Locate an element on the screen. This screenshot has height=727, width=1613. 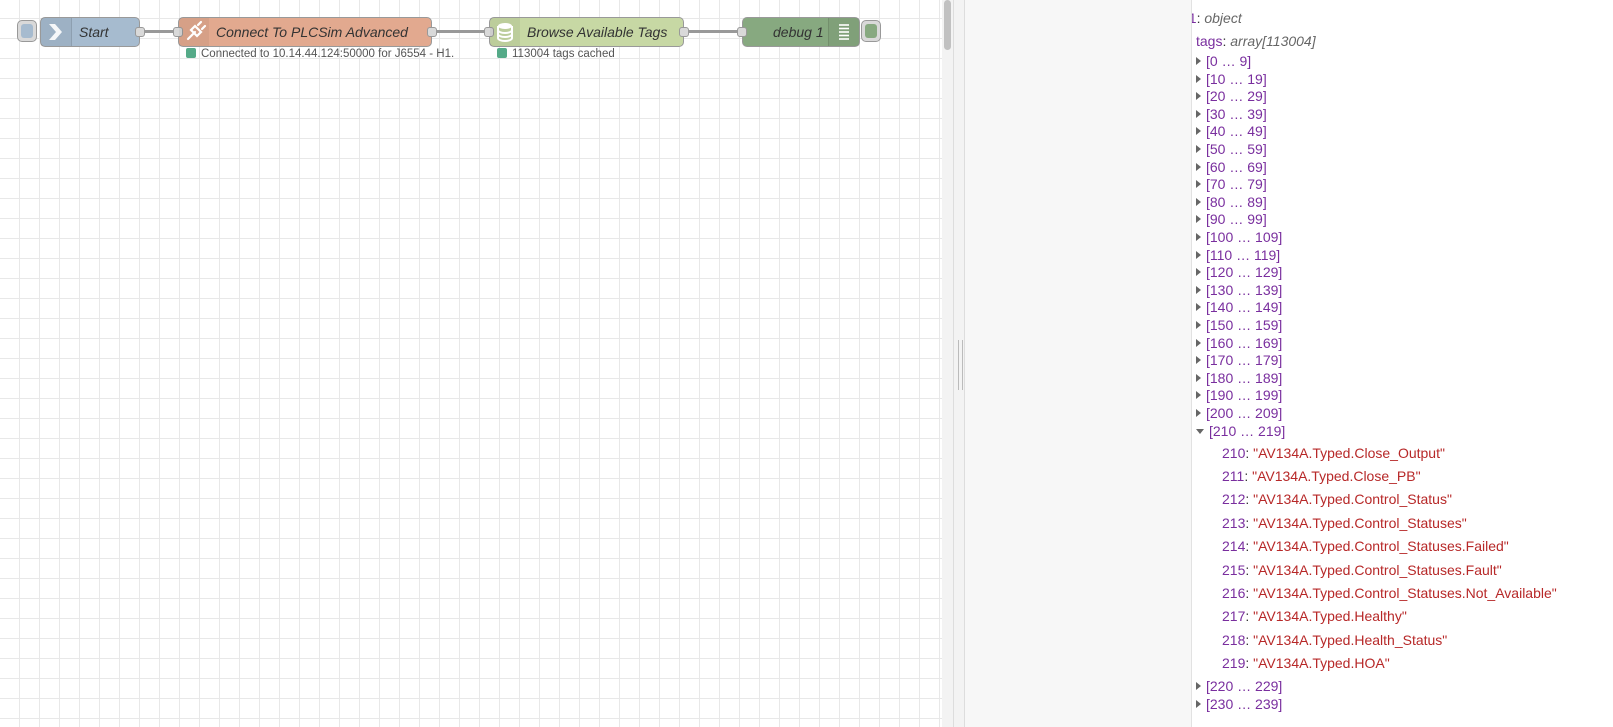
inject-arrow-icon is located at coordinates (56, 32).